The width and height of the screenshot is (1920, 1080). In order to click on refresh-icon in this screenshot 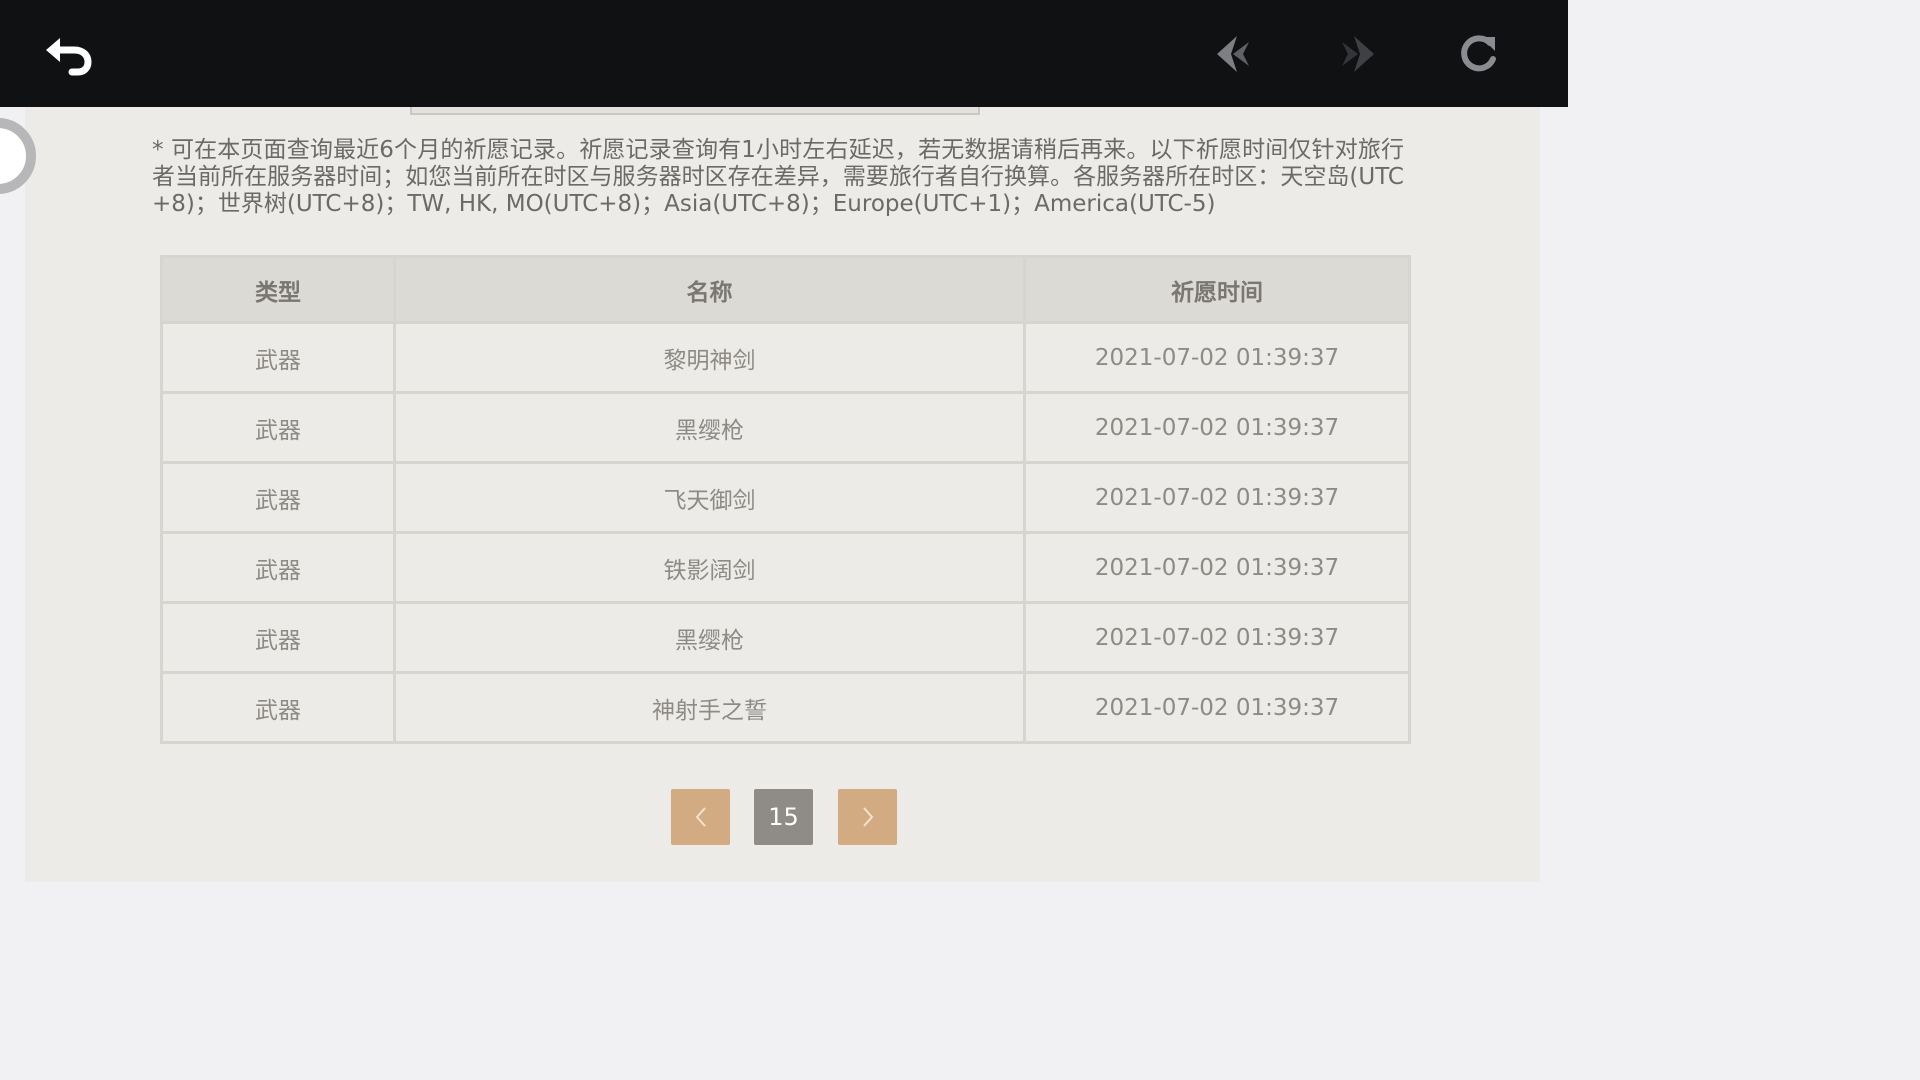, I will do `click(1478, 53)`.